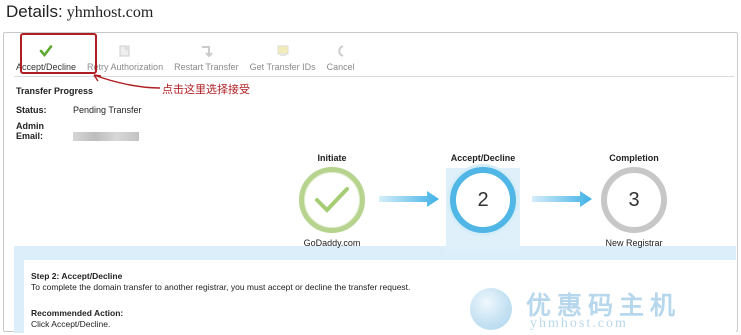 This screenshot has width=741, height=335. Describe the element at coordinates (77, 276) in the screenshot. I see `step-heading: Step 2: Accept/Decline` at that location.